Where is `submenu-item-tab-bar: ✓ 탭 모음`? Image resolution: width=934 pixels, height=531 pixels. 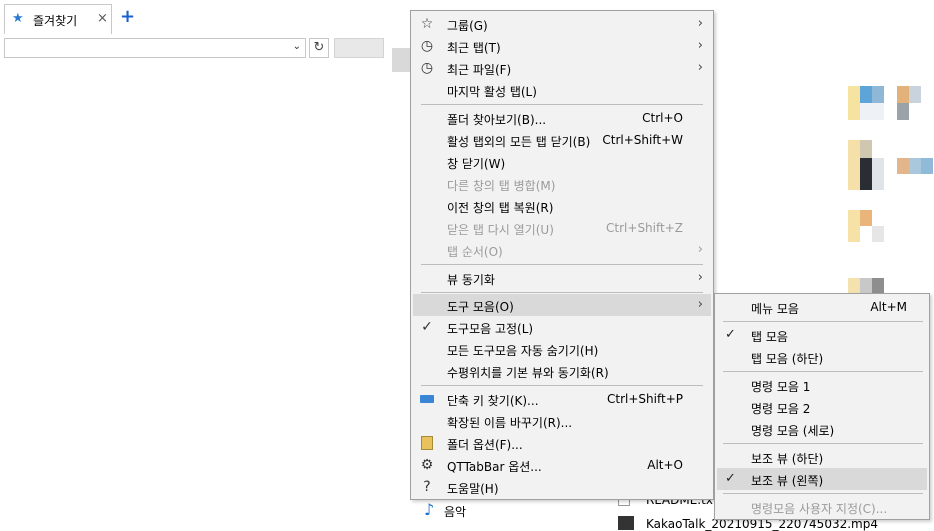
submenu-item-tab-bar: ✓ 탭 모음 is located at coordinates (822, 335).